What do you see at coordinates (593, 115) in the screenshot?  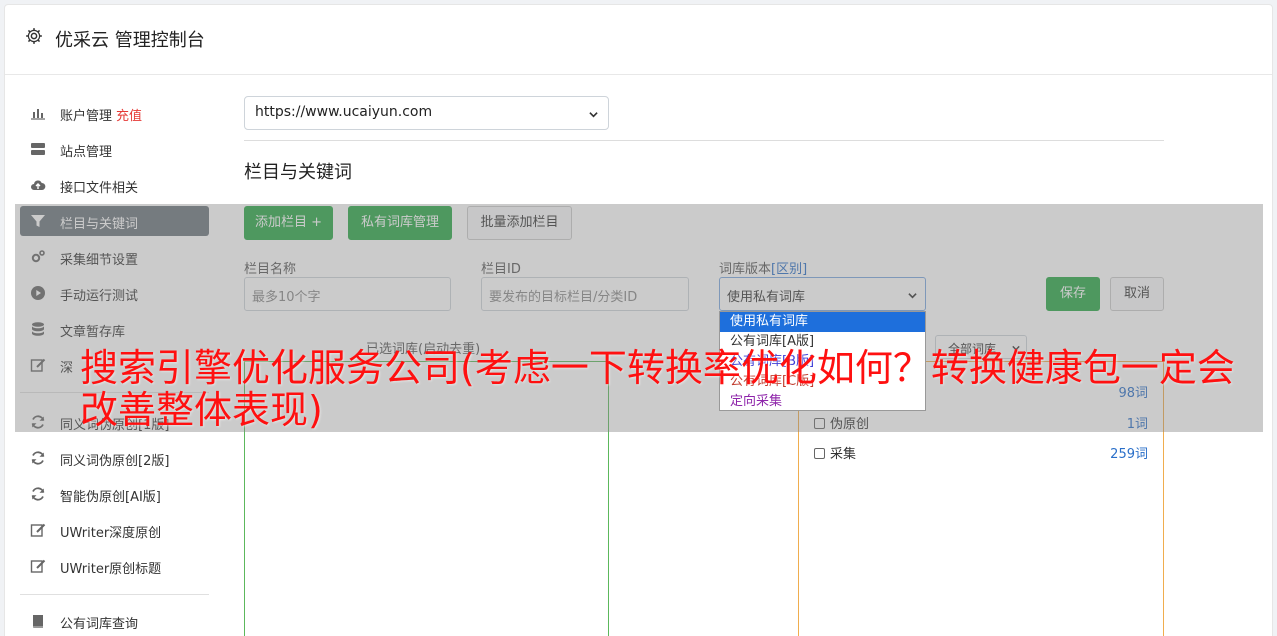 I see `chevron-down-icon` at bounding box center [593, 115].